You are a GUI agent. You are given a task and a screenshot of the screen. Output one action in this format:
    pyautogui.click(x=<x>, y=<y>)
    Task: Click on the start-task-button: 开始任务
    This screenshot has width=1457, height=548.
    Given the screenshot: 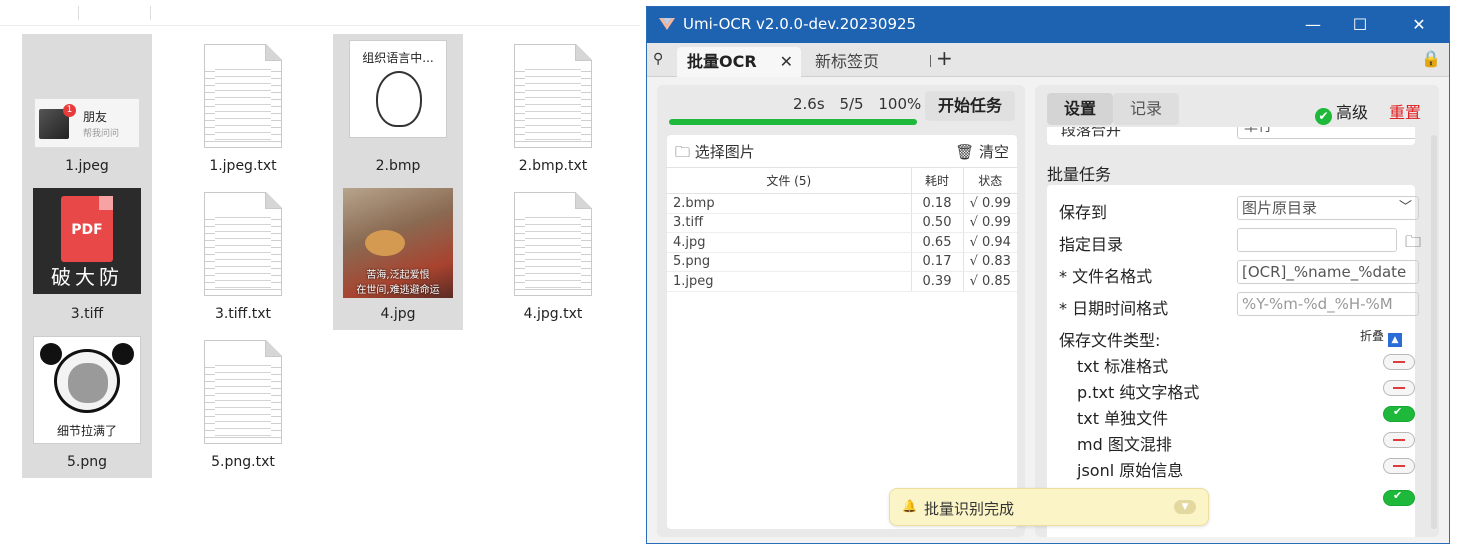 What is the action you would take?
    pyautogui.click(x=970, y=106)
    